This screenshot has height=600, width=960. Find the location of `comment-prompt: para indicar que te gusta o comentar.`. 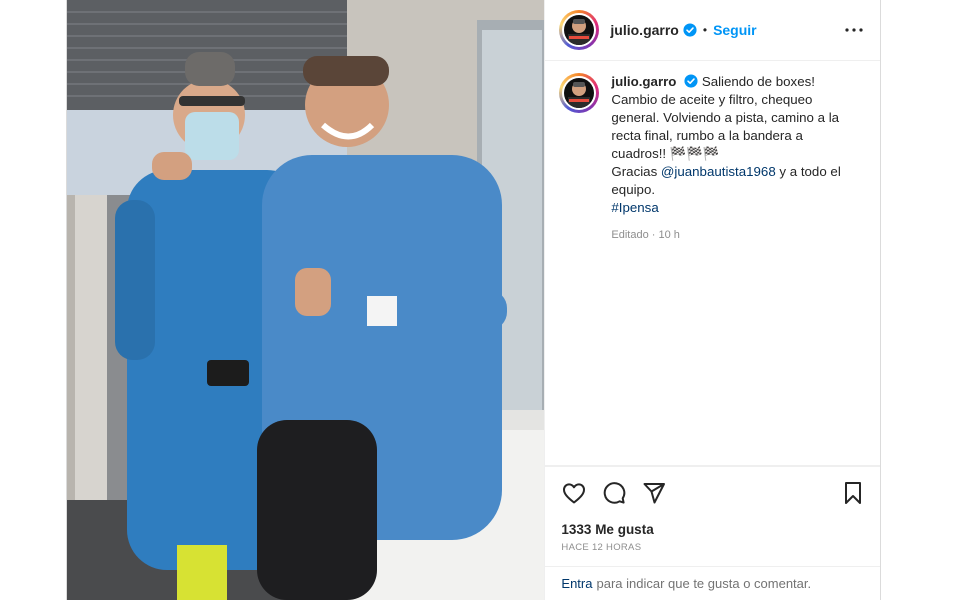

comment-prompt: para indicar que te gusta o comentar. is located at coordinates (704, 583).